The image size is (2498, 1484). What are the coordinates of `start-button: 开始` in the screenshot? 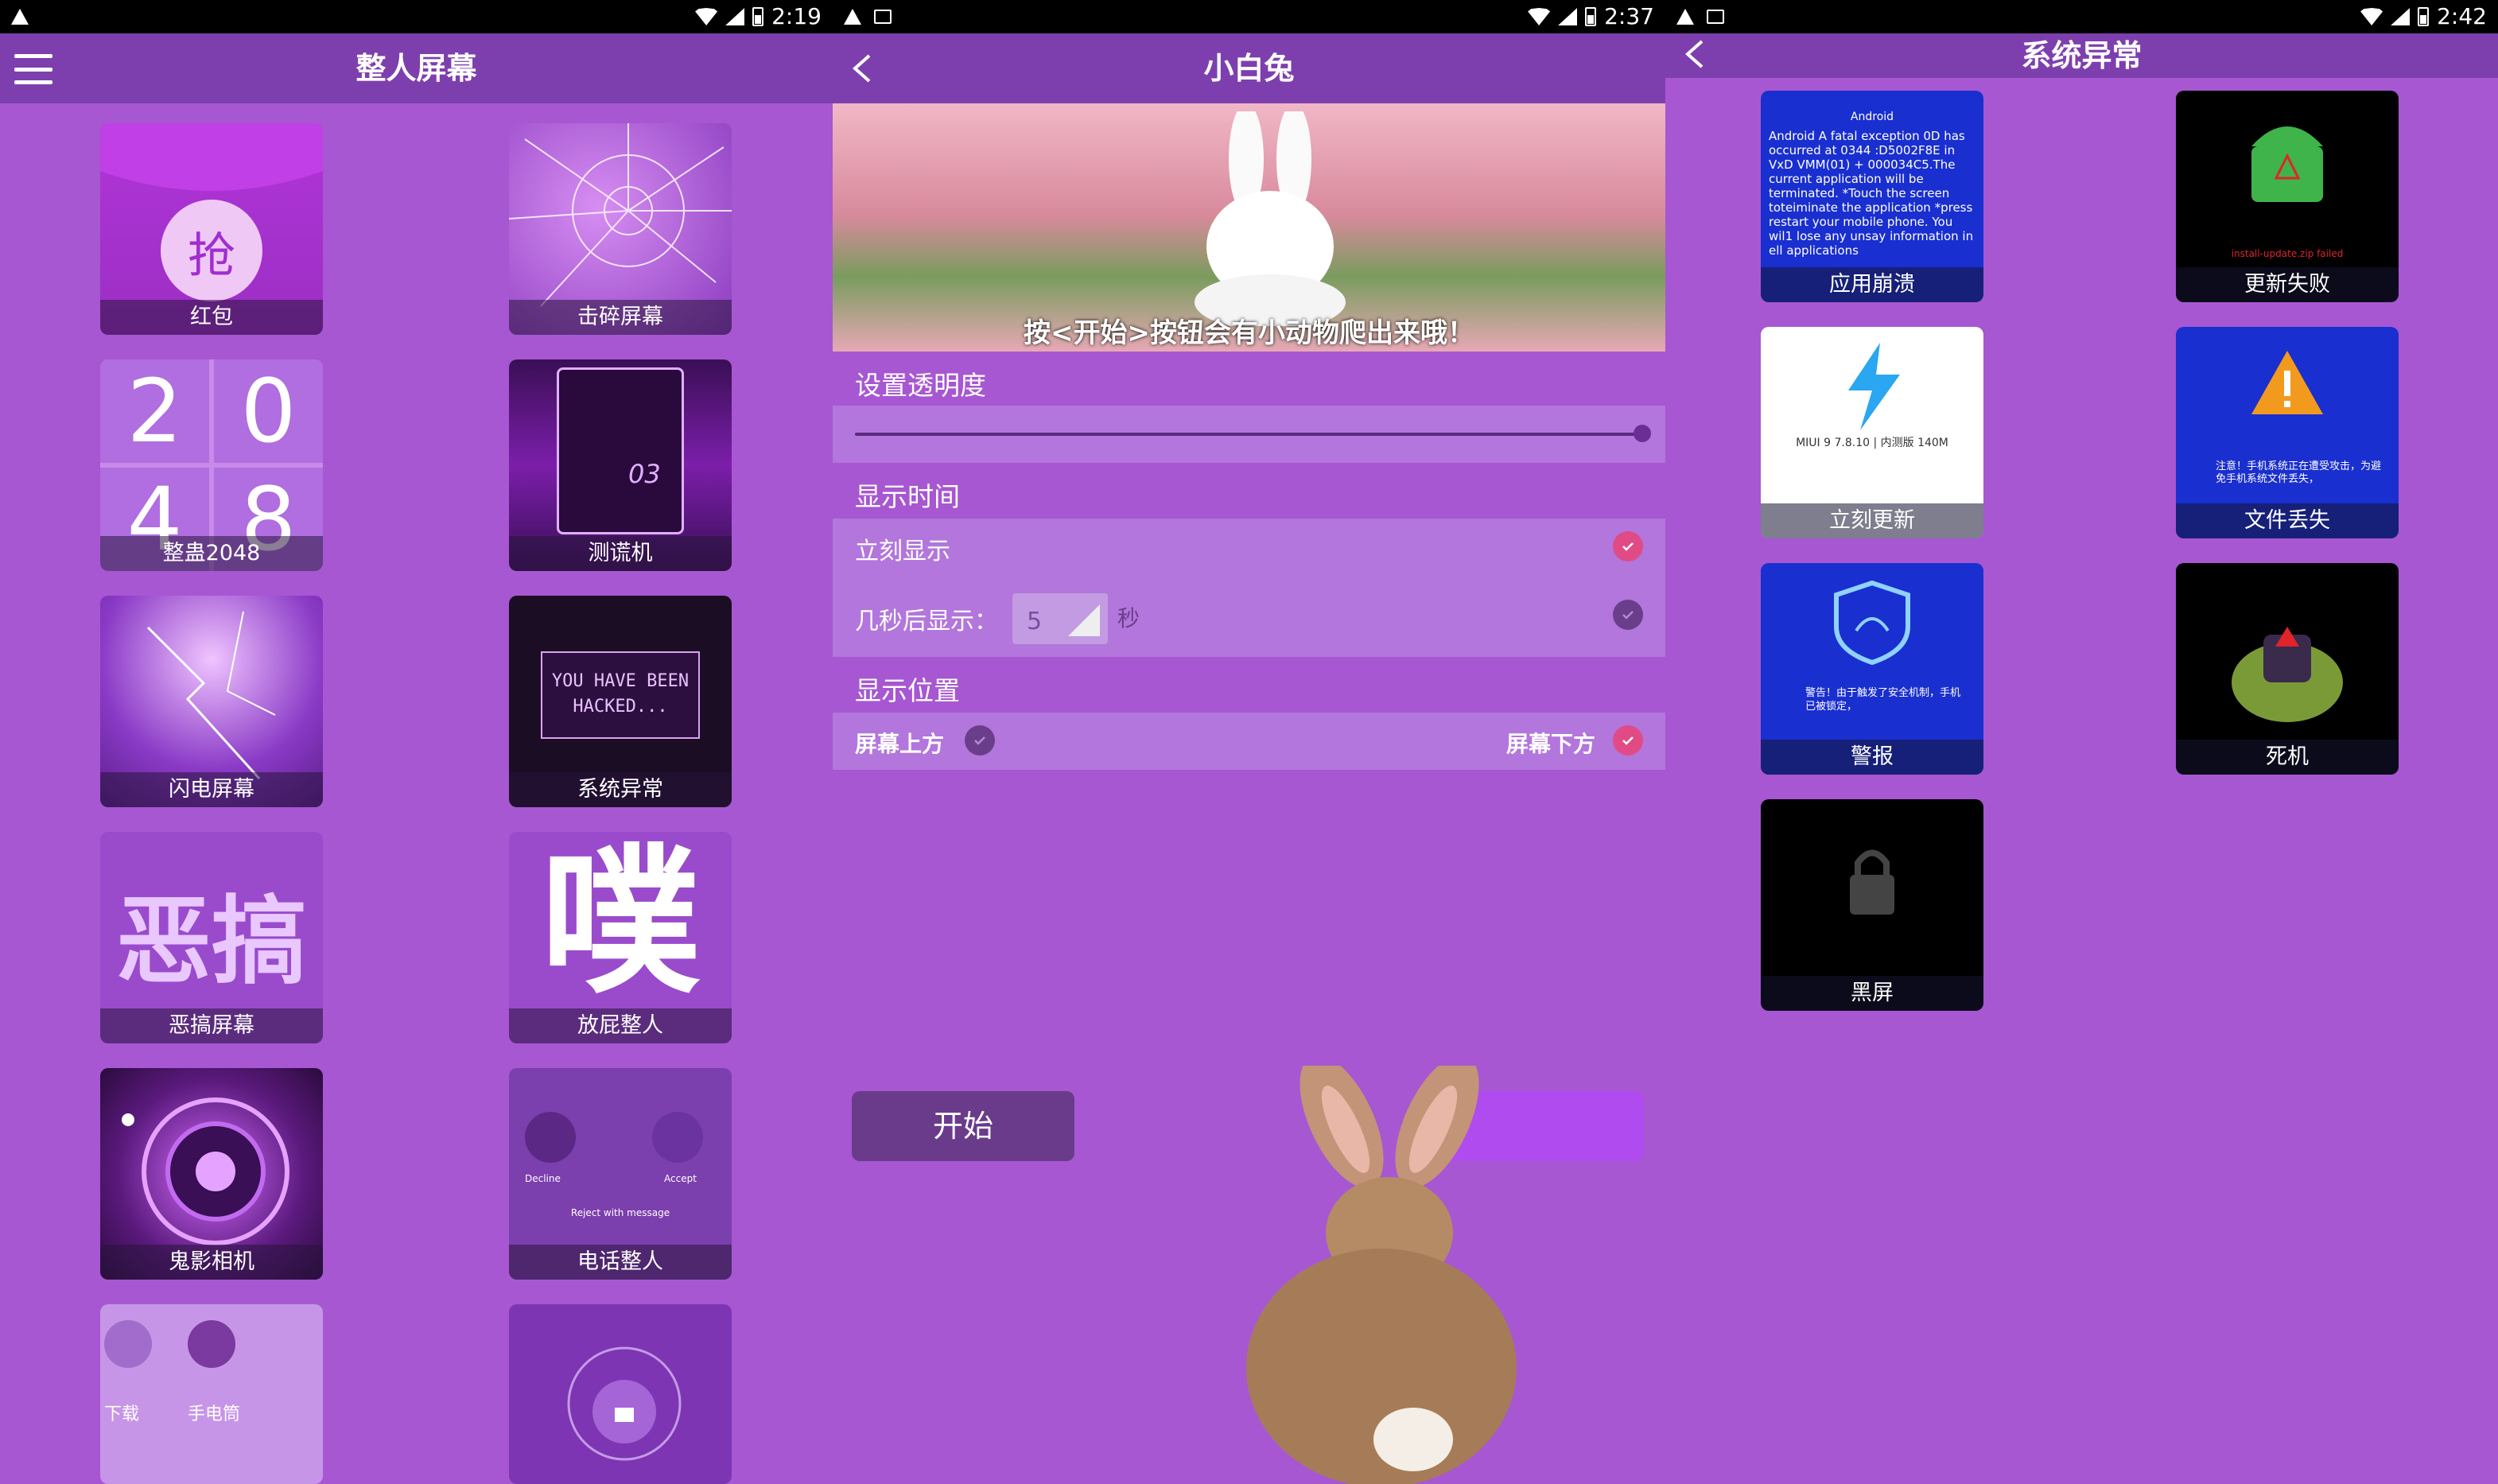 It's located at (963, 1126).